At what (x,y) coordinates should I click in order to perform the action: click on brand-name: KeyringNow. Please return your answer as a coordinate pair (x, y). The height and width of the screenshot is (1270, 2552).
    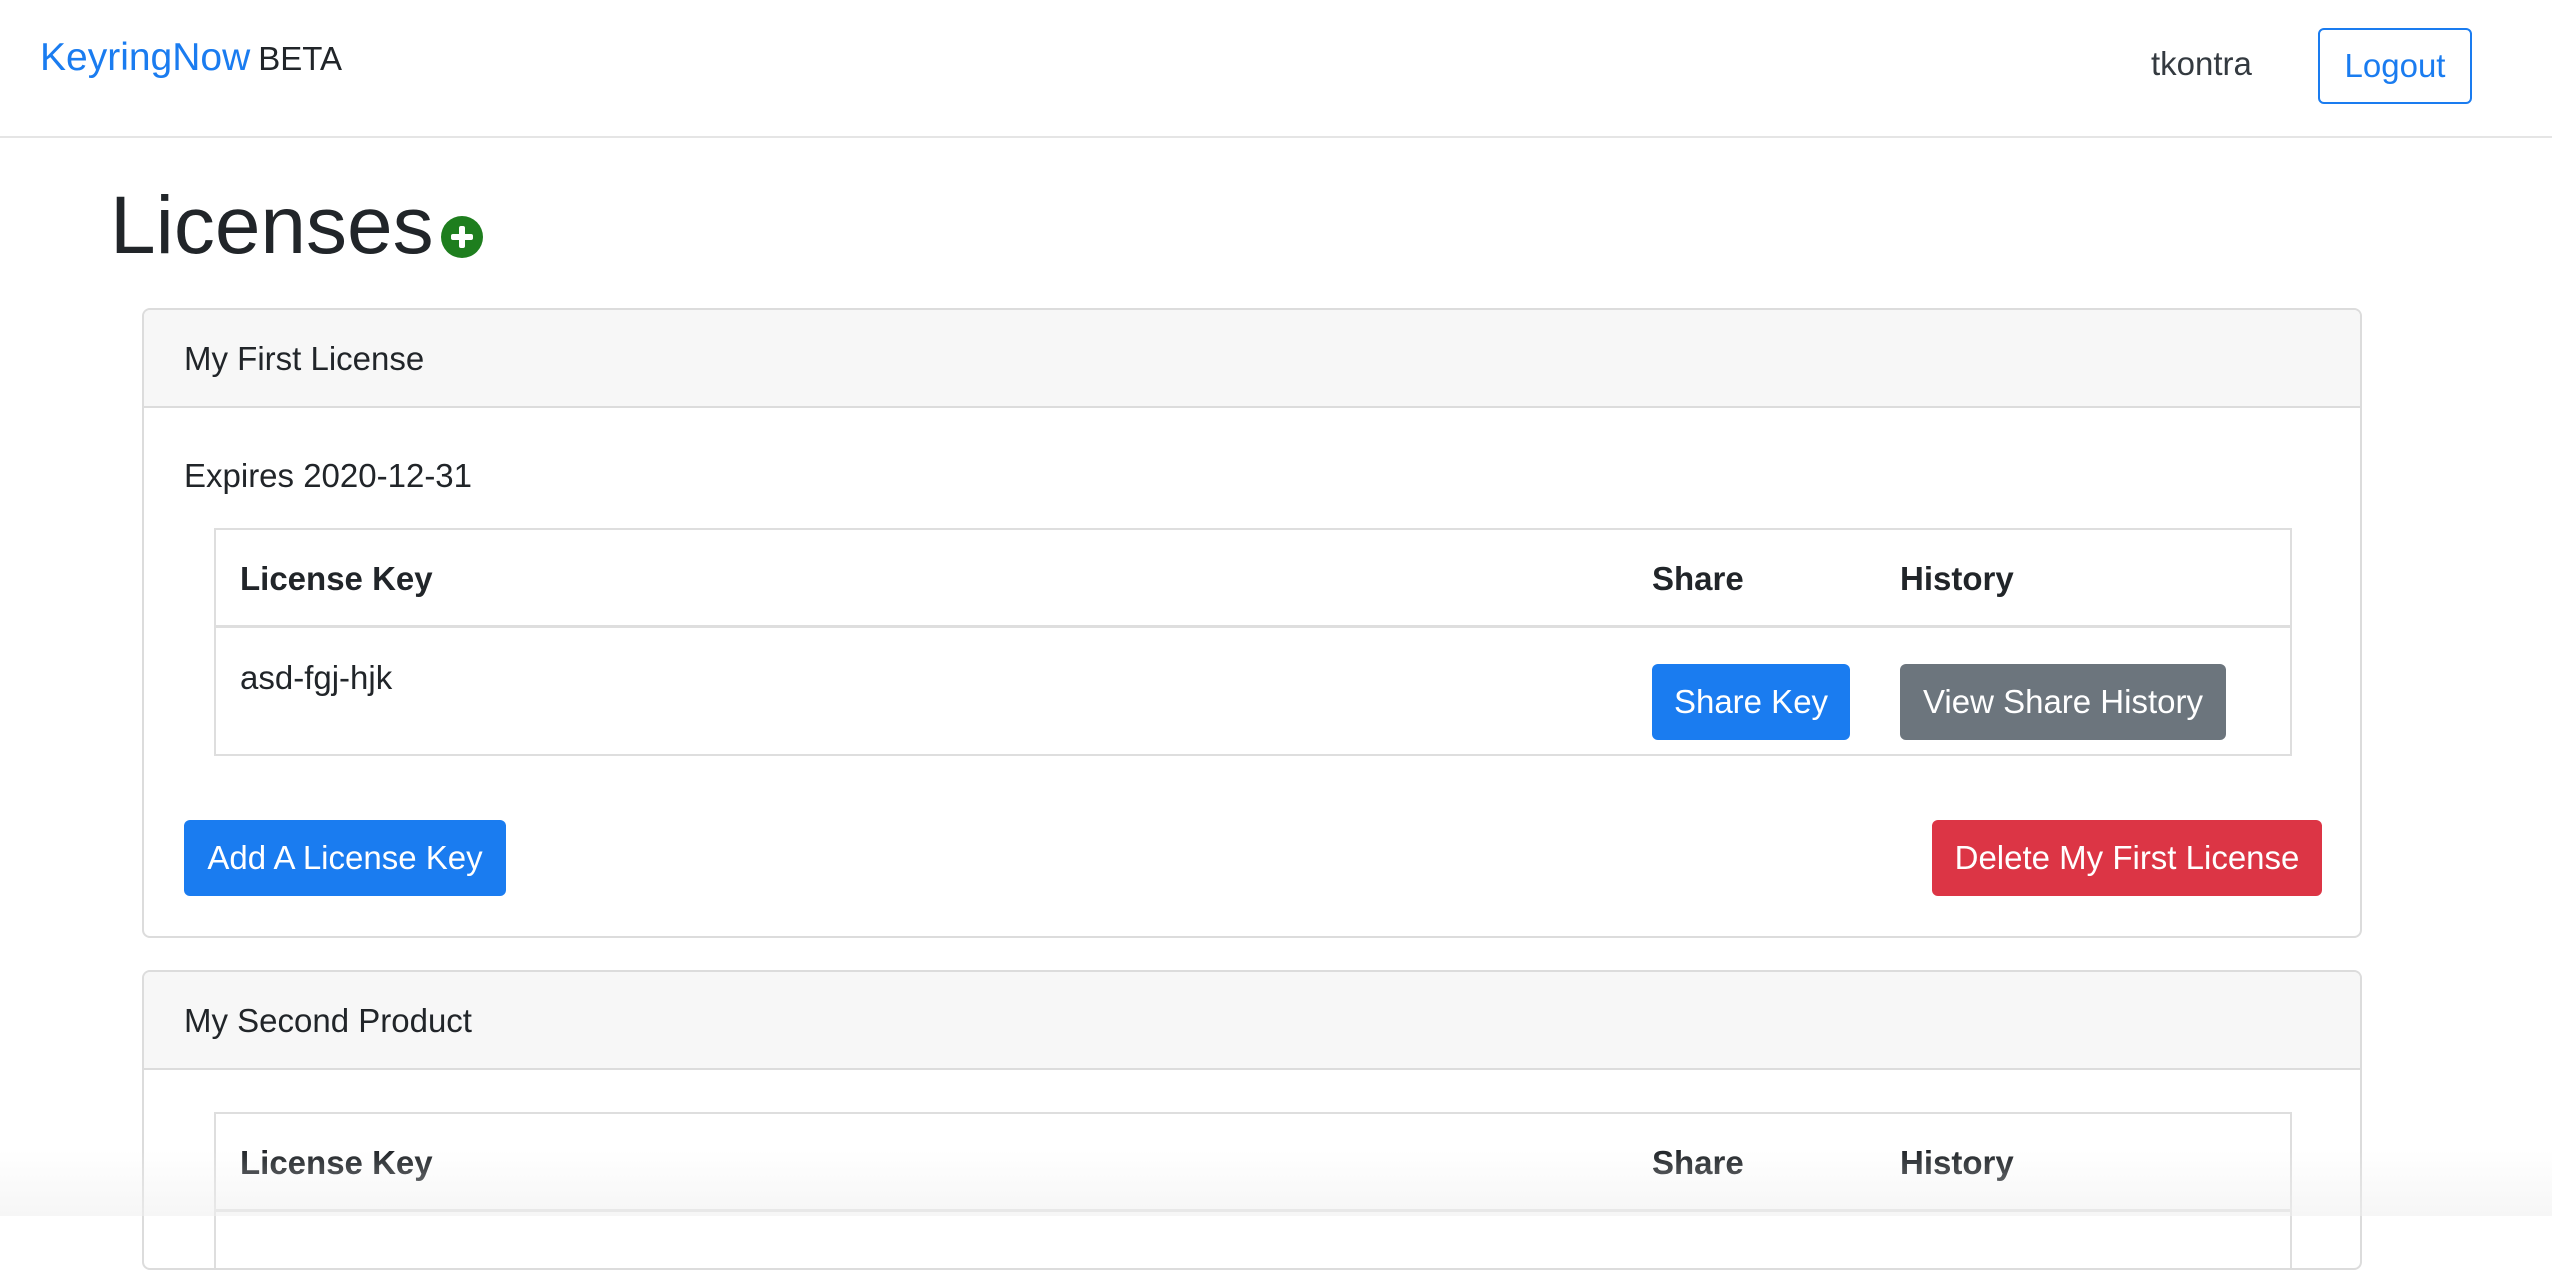
    Looking at the image, I should click on (145, 57).